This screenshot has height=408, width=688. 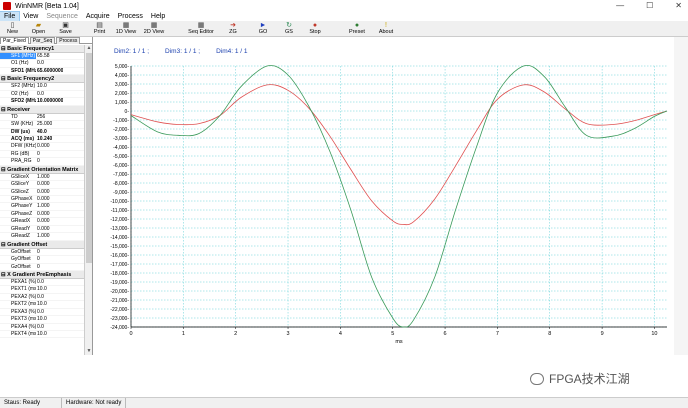 I want to click on param-row: O2 (Hz) 0.0, so click(x=42, y=95).